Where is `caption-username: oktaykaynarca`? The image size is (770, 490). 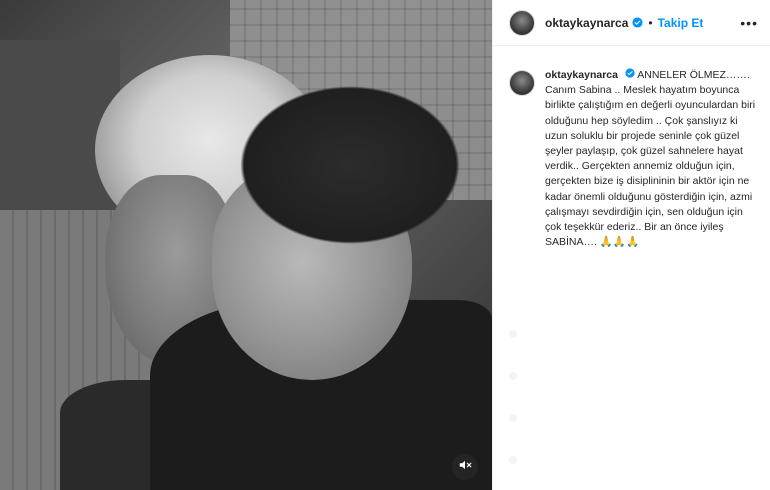
caption-username: oktaykaynarca is located at coordinates (581, 75).